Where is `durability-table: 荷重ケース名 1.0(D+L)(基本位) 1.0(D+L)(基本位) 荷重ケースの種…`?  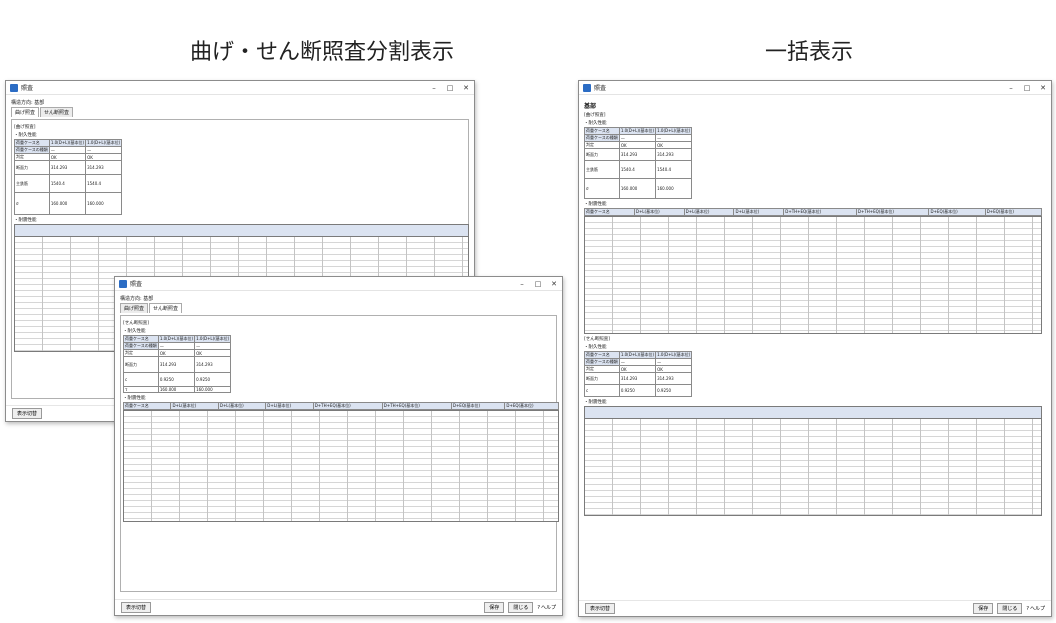
durability-table: 荷重ケース名 1.0(D+L)(基本位) 1.0(D+L)(基本位) 荷重ケースの種… is located at coordinates (68, 177).